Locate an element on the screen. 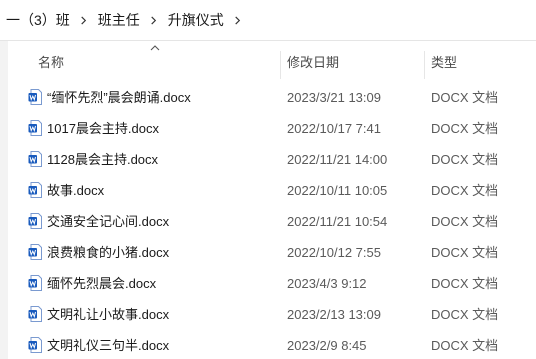  column-date-modified: 修改日期 is located at coordinates (313, 62).